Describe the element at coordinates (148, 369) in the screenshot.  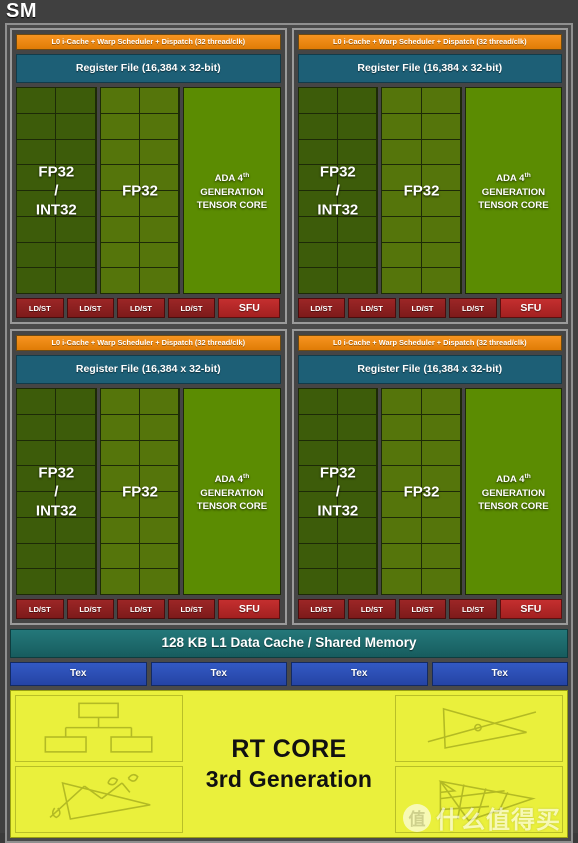
I see `register-file-bar: Register File (16,384 x 32-bit)` at that location.